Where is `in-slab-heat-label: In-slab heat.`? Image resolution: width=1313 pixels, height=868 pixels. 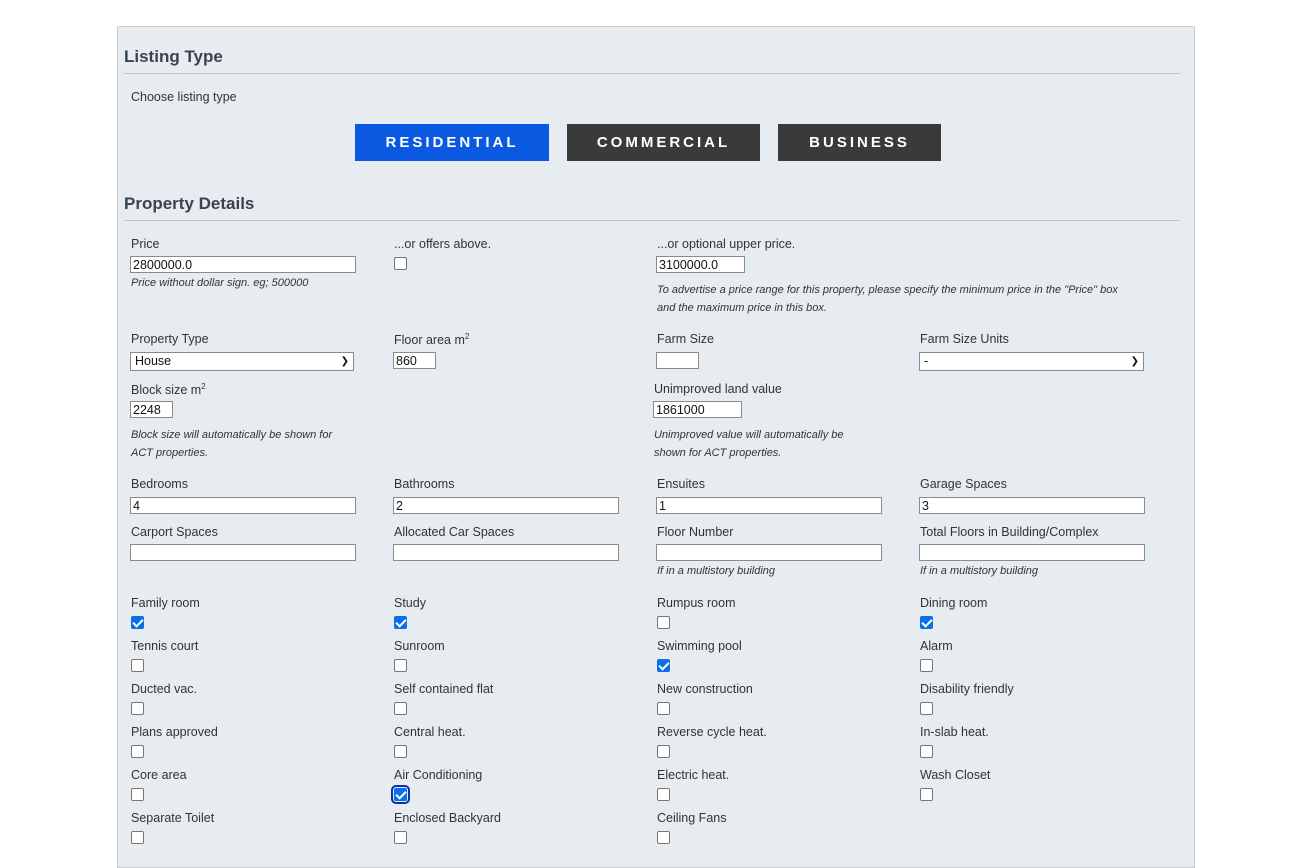 in-slab-heat-label: In-slab heat. is located at coordinates (954, 732).